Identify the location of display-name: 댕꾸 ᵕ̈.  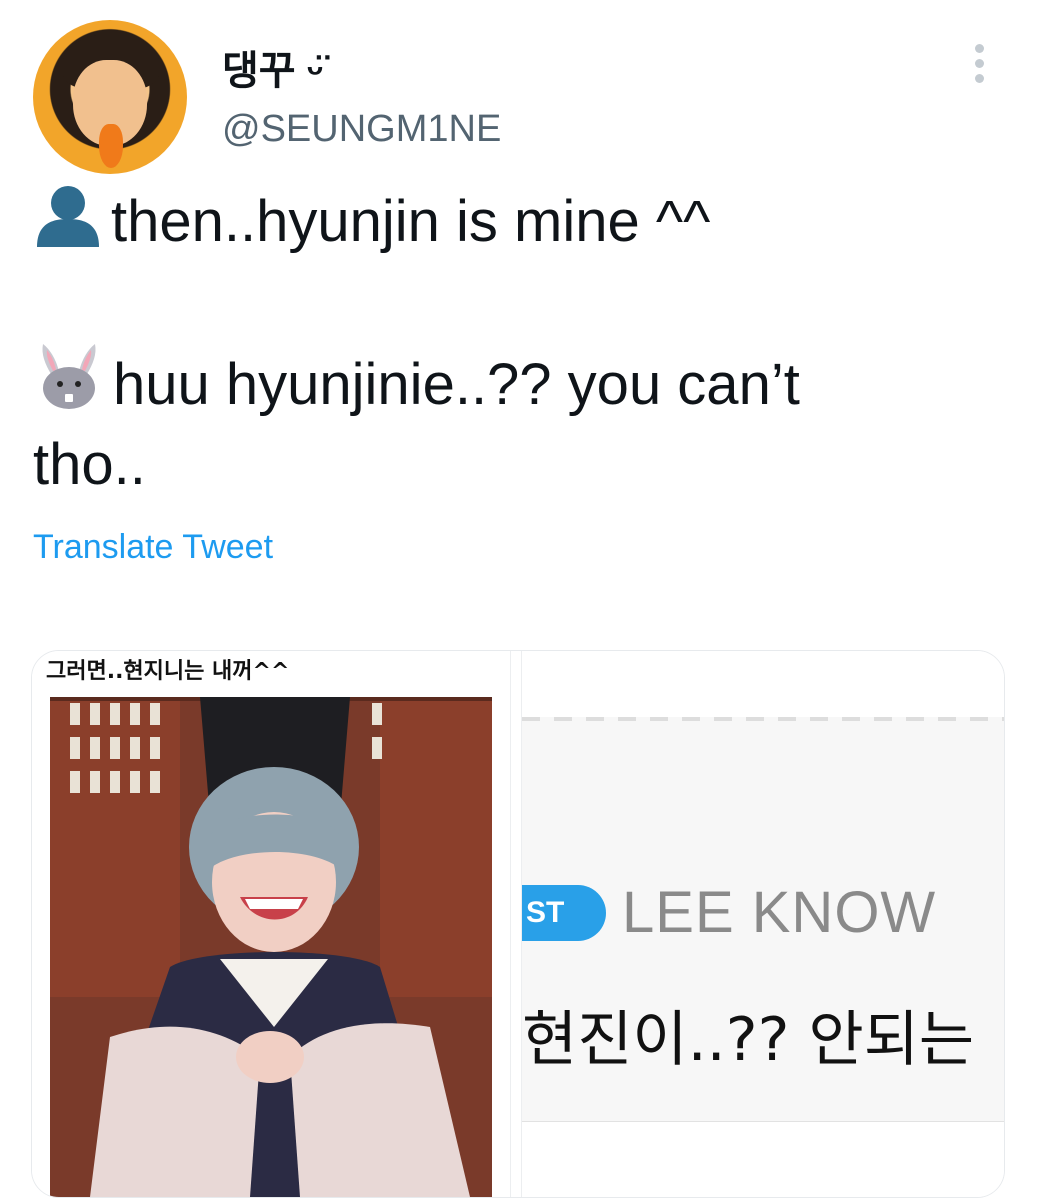
(272, 67).